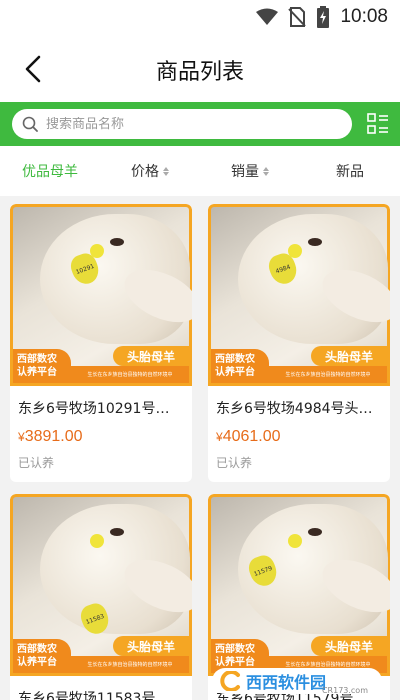 The height and width of the screenshot is (700, 400). Describe the element at coordinates (245, 172) in the screenshot. I see `filter-tab-label: 销量` at that location.